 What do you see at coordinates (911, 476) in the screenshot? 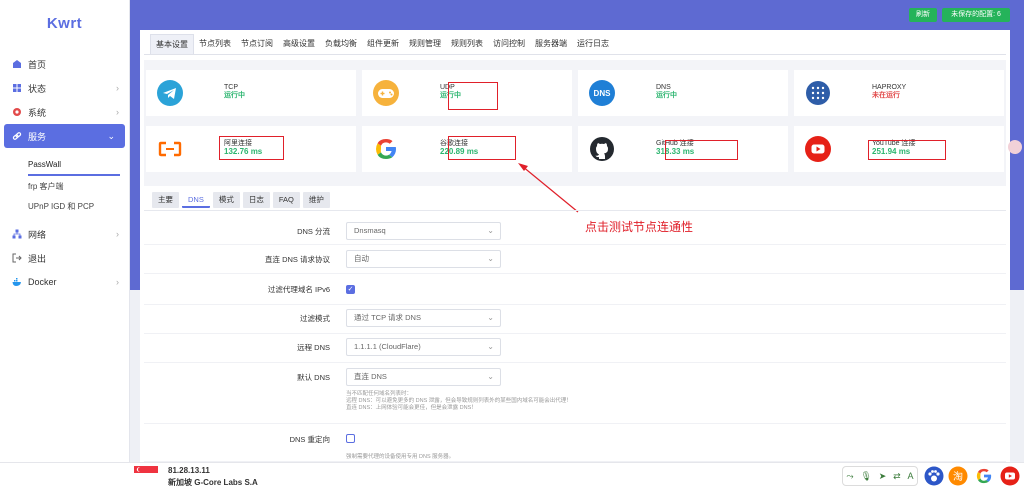
I see `ai-icon: A` at bounding box center [911, 476].